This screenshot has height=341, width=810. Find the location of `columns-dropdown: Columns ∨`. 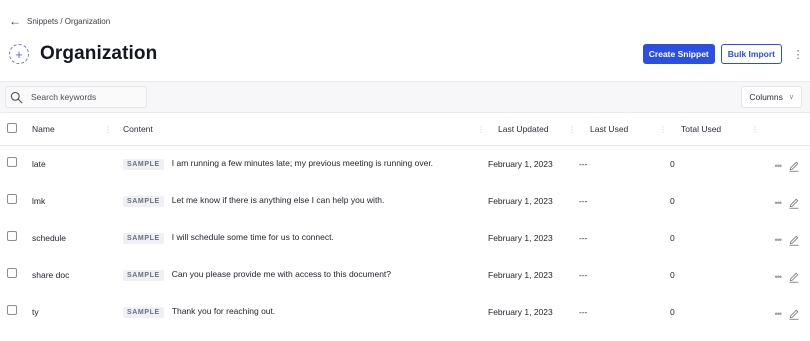

columns-dropdown: Columns ∨ is located at coordinates (771, 97).